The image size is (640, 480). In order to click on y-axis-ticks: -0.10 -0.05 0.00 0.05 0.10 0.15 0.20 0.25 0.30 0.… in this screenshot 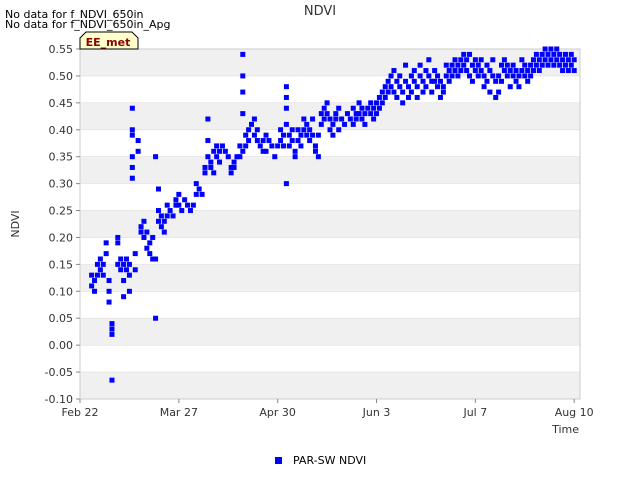, I will do `click(62, 224)`.